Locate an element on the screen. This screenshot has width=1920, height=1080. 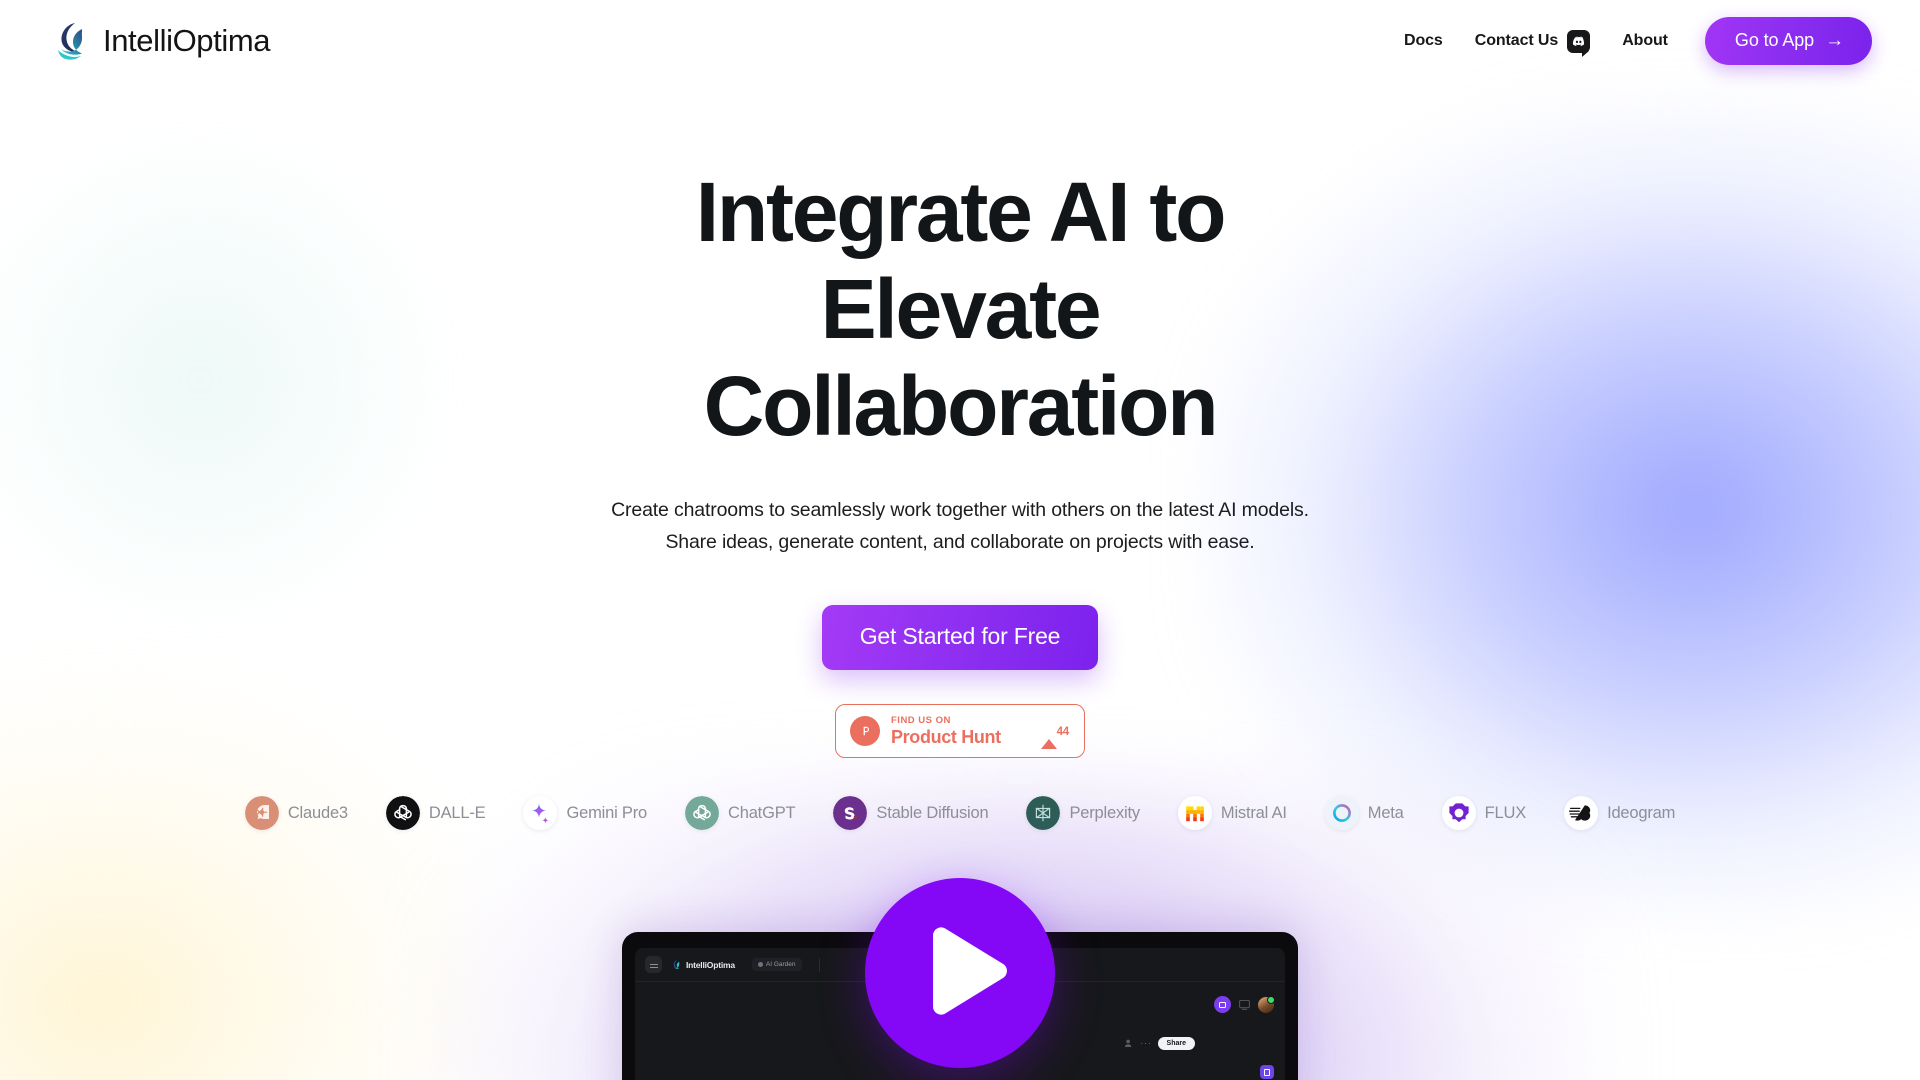
app-chip-ai-garden: AI Garden is located at coordinates (776, 965).